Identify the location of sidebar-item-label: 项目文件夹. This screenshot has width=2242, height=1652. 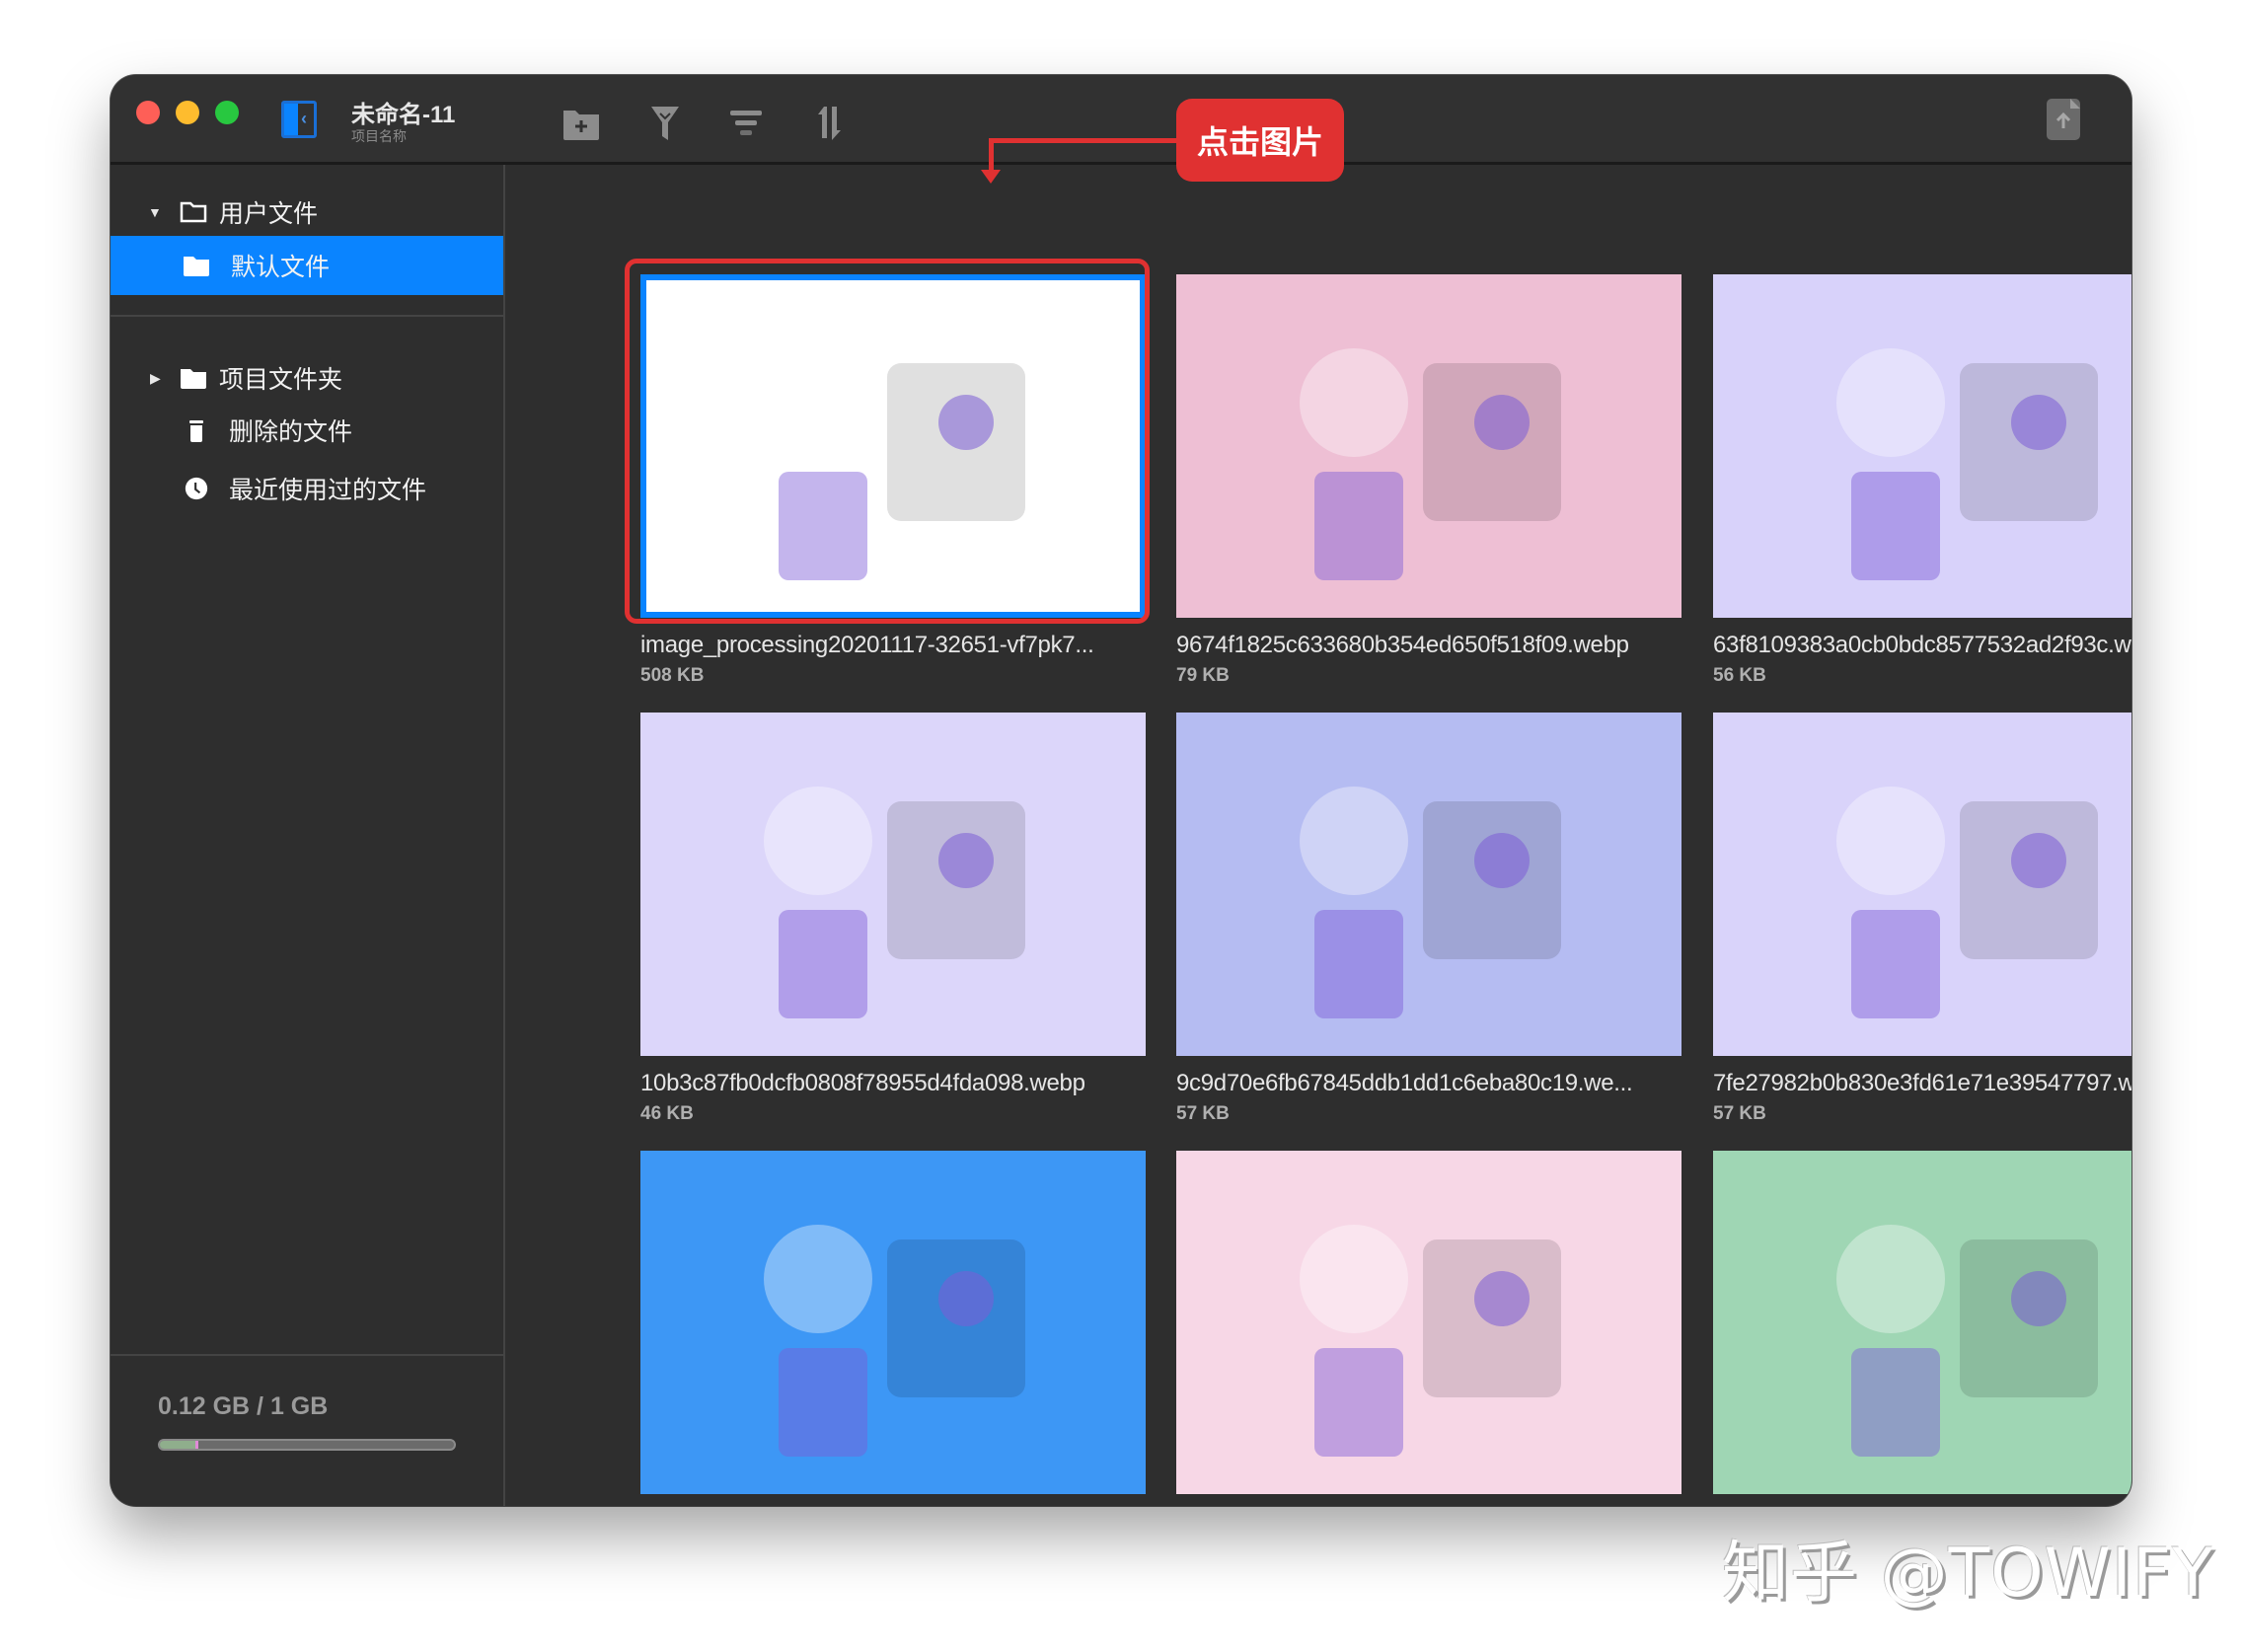
(281, 380).